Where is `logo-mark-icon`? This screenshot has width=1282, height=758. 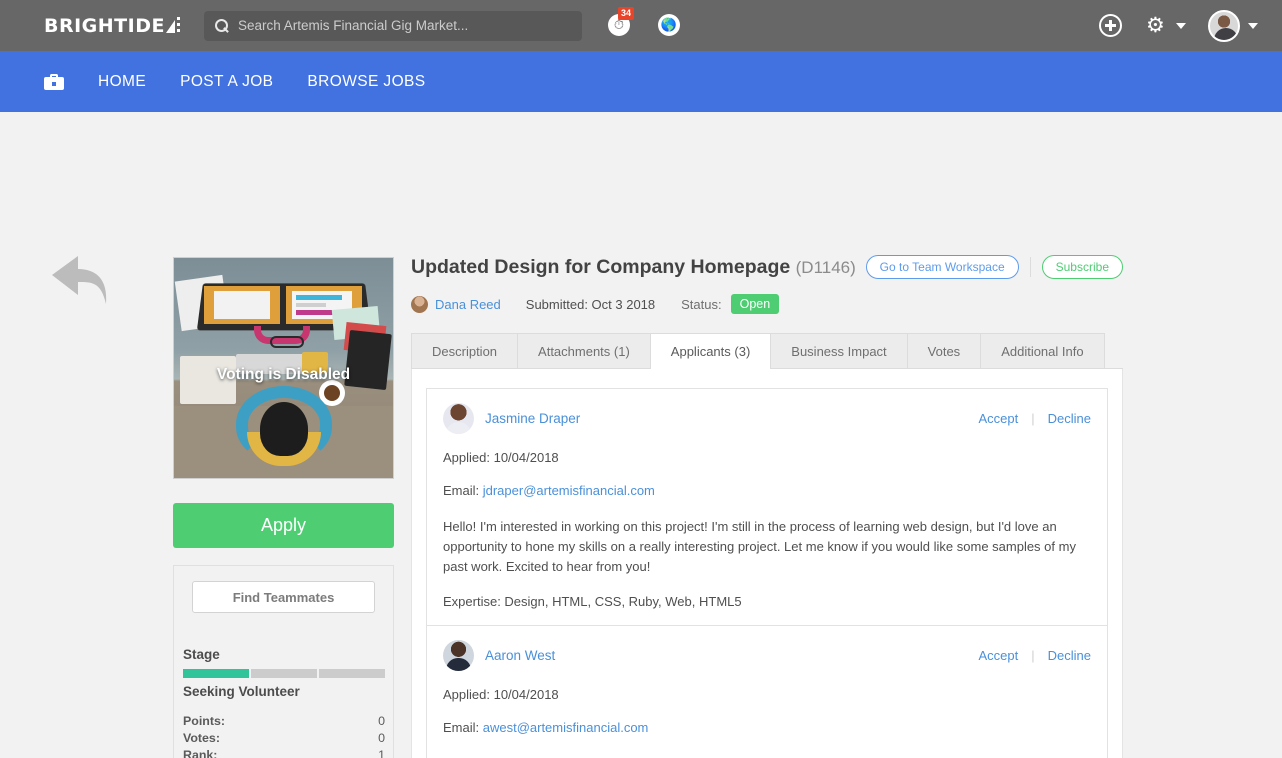
logo-mark-icon is located at coordinates (170, 26).